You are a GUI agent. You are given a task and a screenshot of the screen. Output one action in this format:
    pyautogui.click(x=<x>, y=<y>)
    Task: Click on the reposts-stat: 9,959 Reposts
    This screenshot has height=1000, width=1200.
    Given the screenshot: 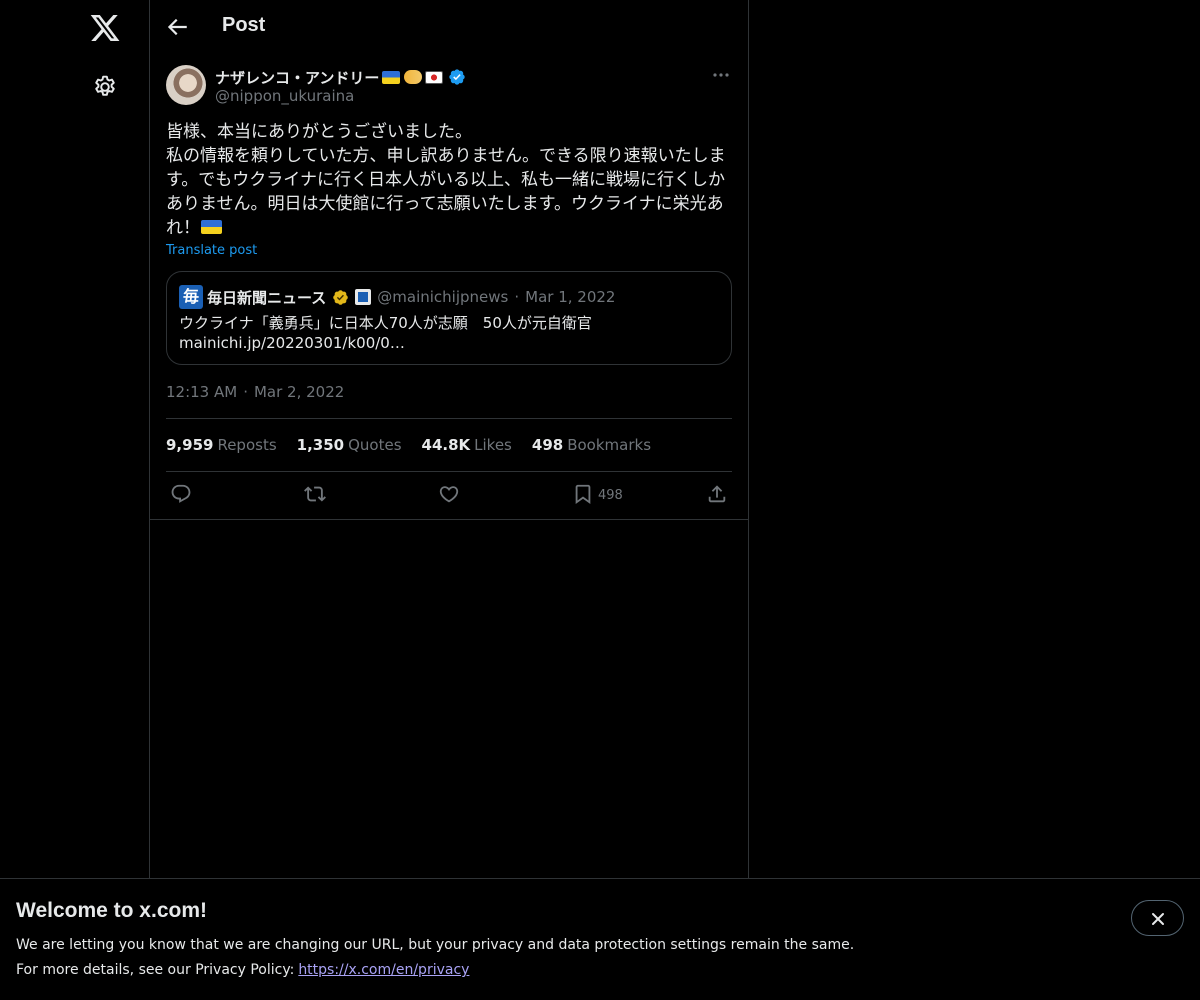 What is the action you would take?
    pyautogui.click(x=221, y=445)
    